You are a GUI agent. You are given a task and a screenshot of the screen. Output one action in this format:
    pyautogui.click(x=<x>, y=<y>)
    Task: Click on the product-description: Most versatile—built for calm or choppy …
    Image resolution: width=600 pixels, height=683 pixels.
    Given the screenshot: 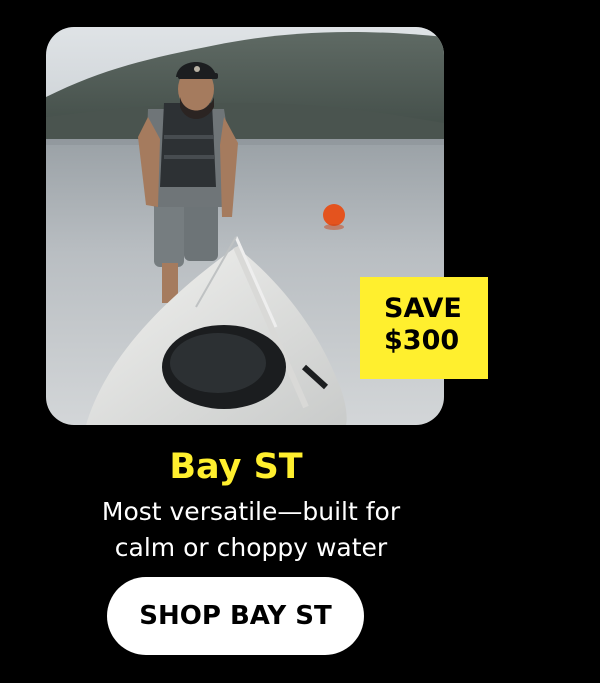 What is the action you would take?
    pyautogui.click(x=251, y=530)
    